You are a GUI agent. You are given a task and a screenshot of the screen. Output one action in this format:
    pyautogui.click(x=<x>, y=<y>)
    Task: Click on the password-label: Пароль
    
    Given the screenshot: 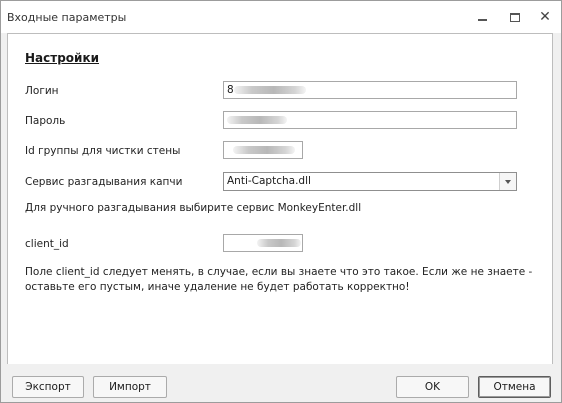 What is the action you would take?
    pyautogui.click(x=45, y=121)
    